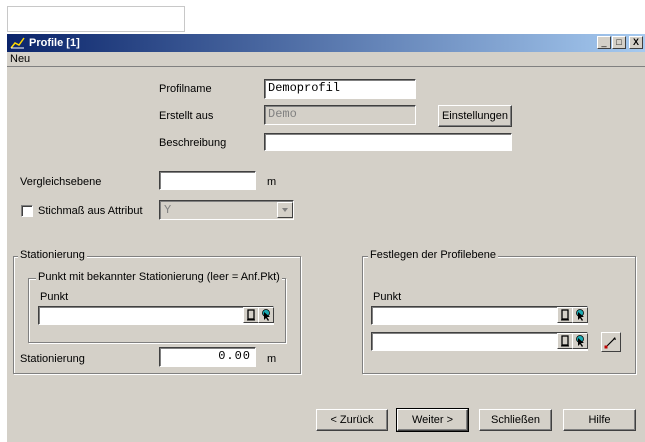 The image size is (645, 442). What do you see at coordinates (272, 182) in the screenshot?
I see `vergleichsebene-unit: m` at bounding box center [272, 182].